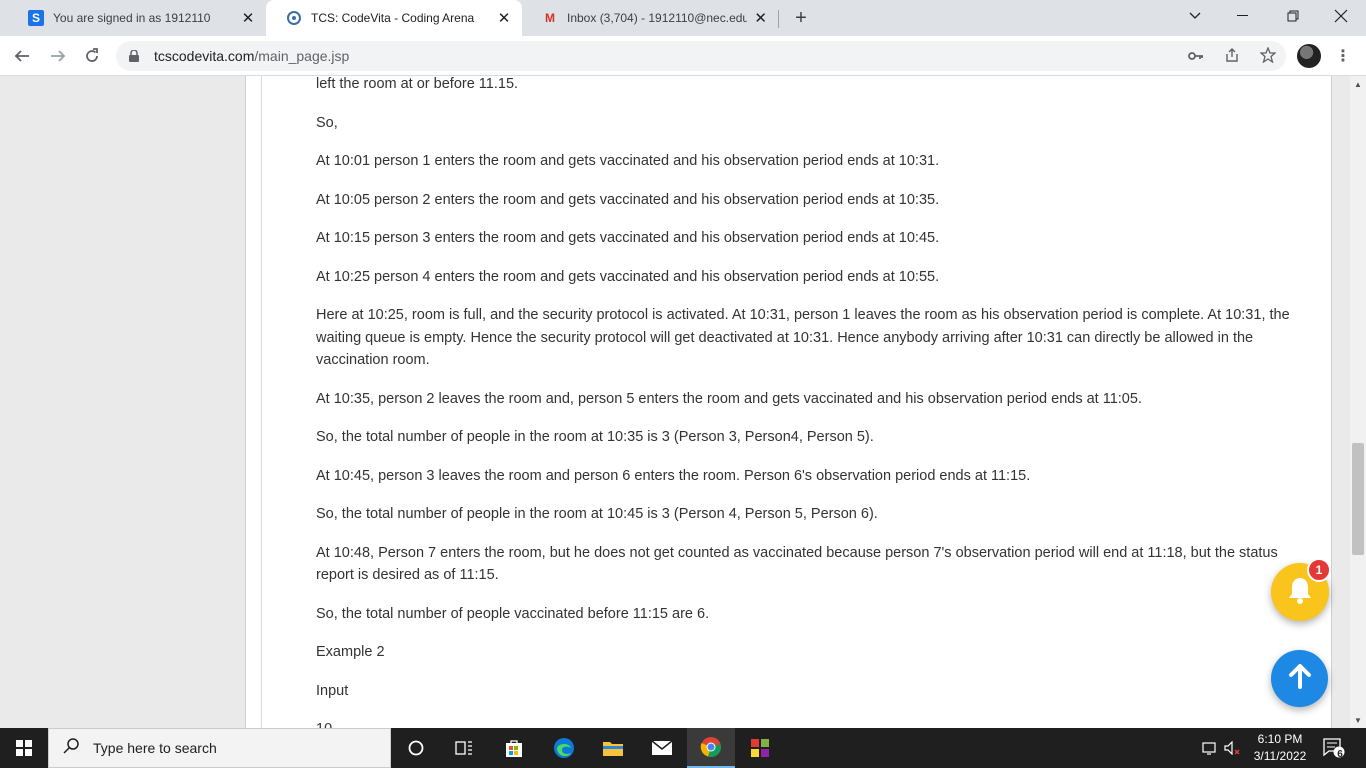 This screenshot has width=1366, height=768. I want to click on url-path: /main_page.jsp, so click(302, 56).